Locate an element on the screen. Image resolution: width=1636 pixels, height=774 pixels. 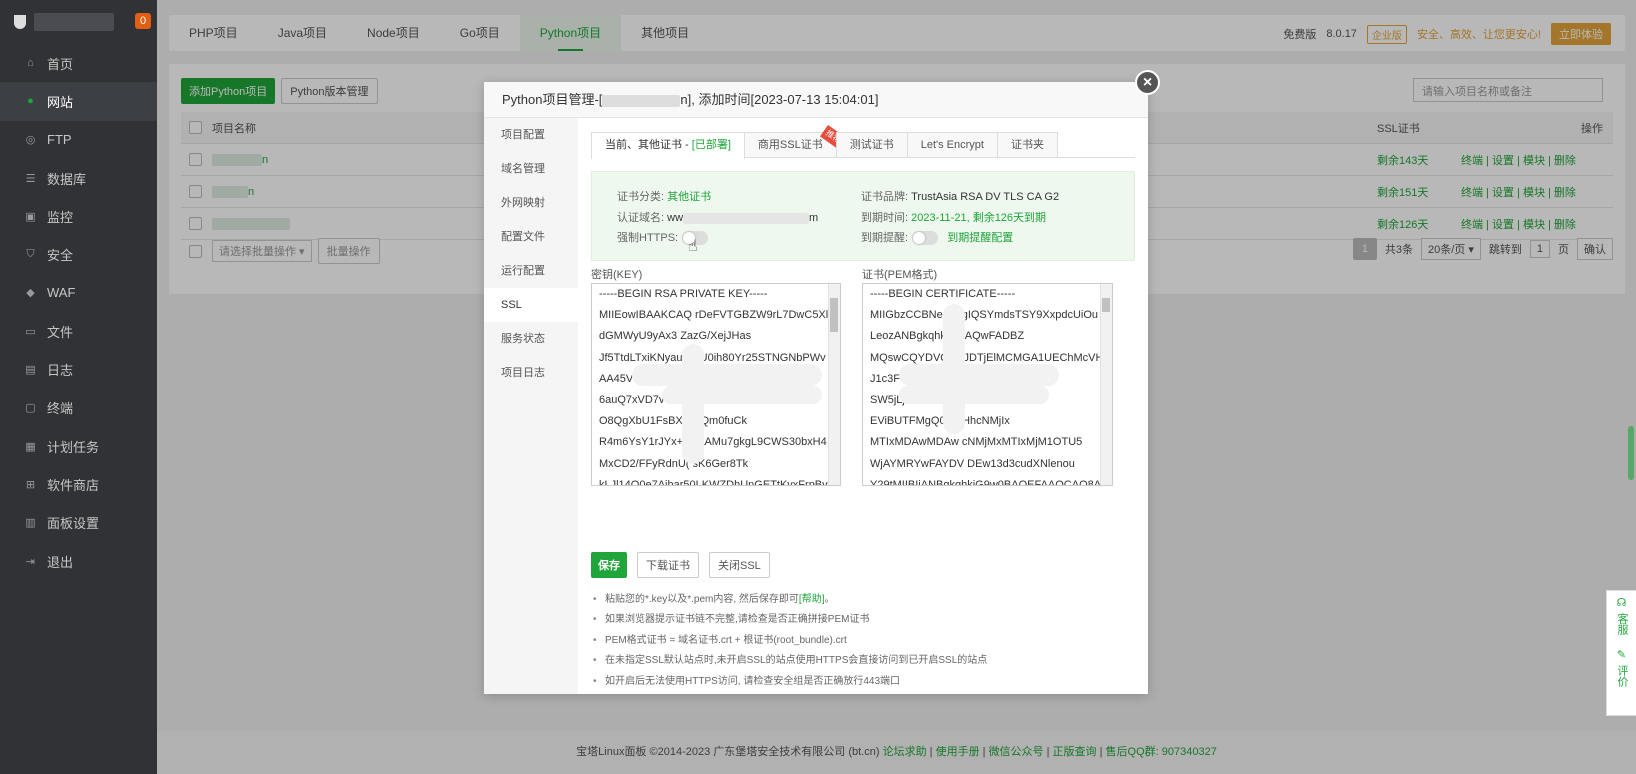
download-cert-button: 下载证书 is located at coordinates (668, 565).